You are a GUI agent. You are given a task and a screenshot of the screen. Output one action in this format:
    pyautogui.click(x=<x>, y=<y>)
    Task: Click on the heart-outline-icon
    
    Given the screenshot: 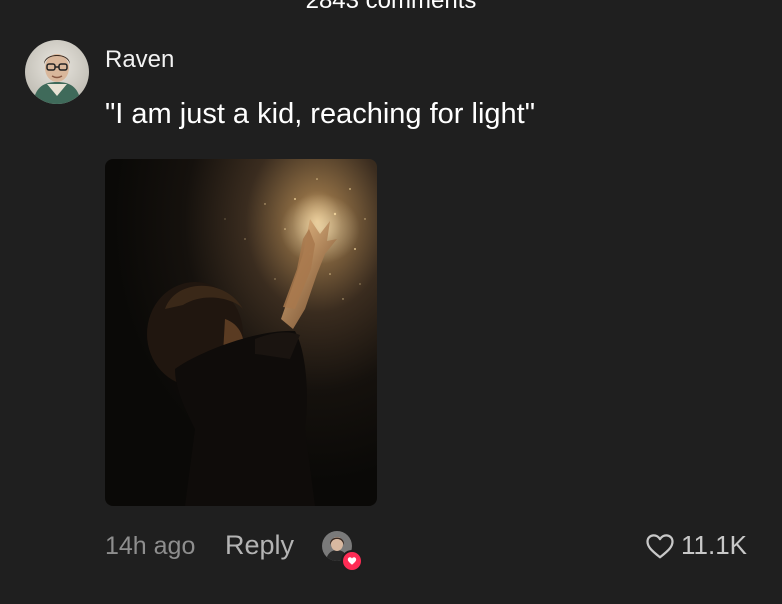 What is the action you would take?
    pyautogui.click(x=660, y=546)
    